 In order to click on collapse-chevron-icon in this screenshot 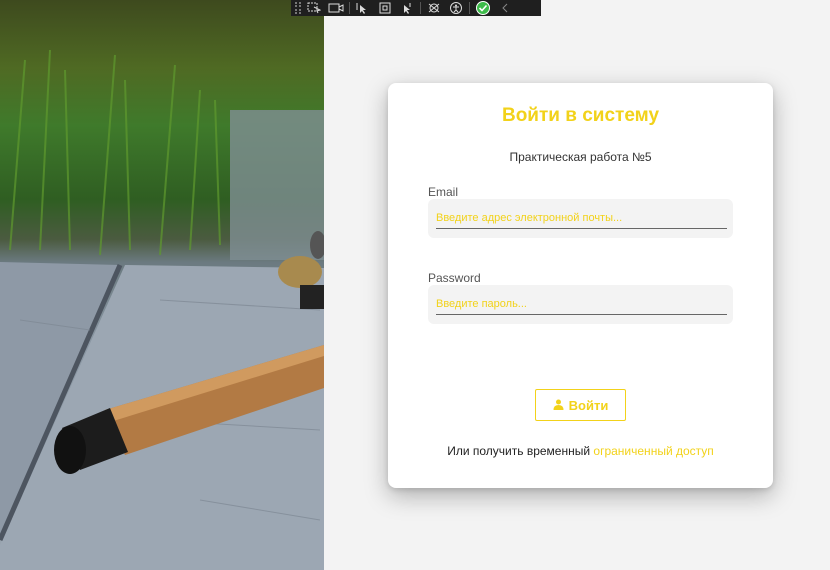, I will do `click(505, 8)`.